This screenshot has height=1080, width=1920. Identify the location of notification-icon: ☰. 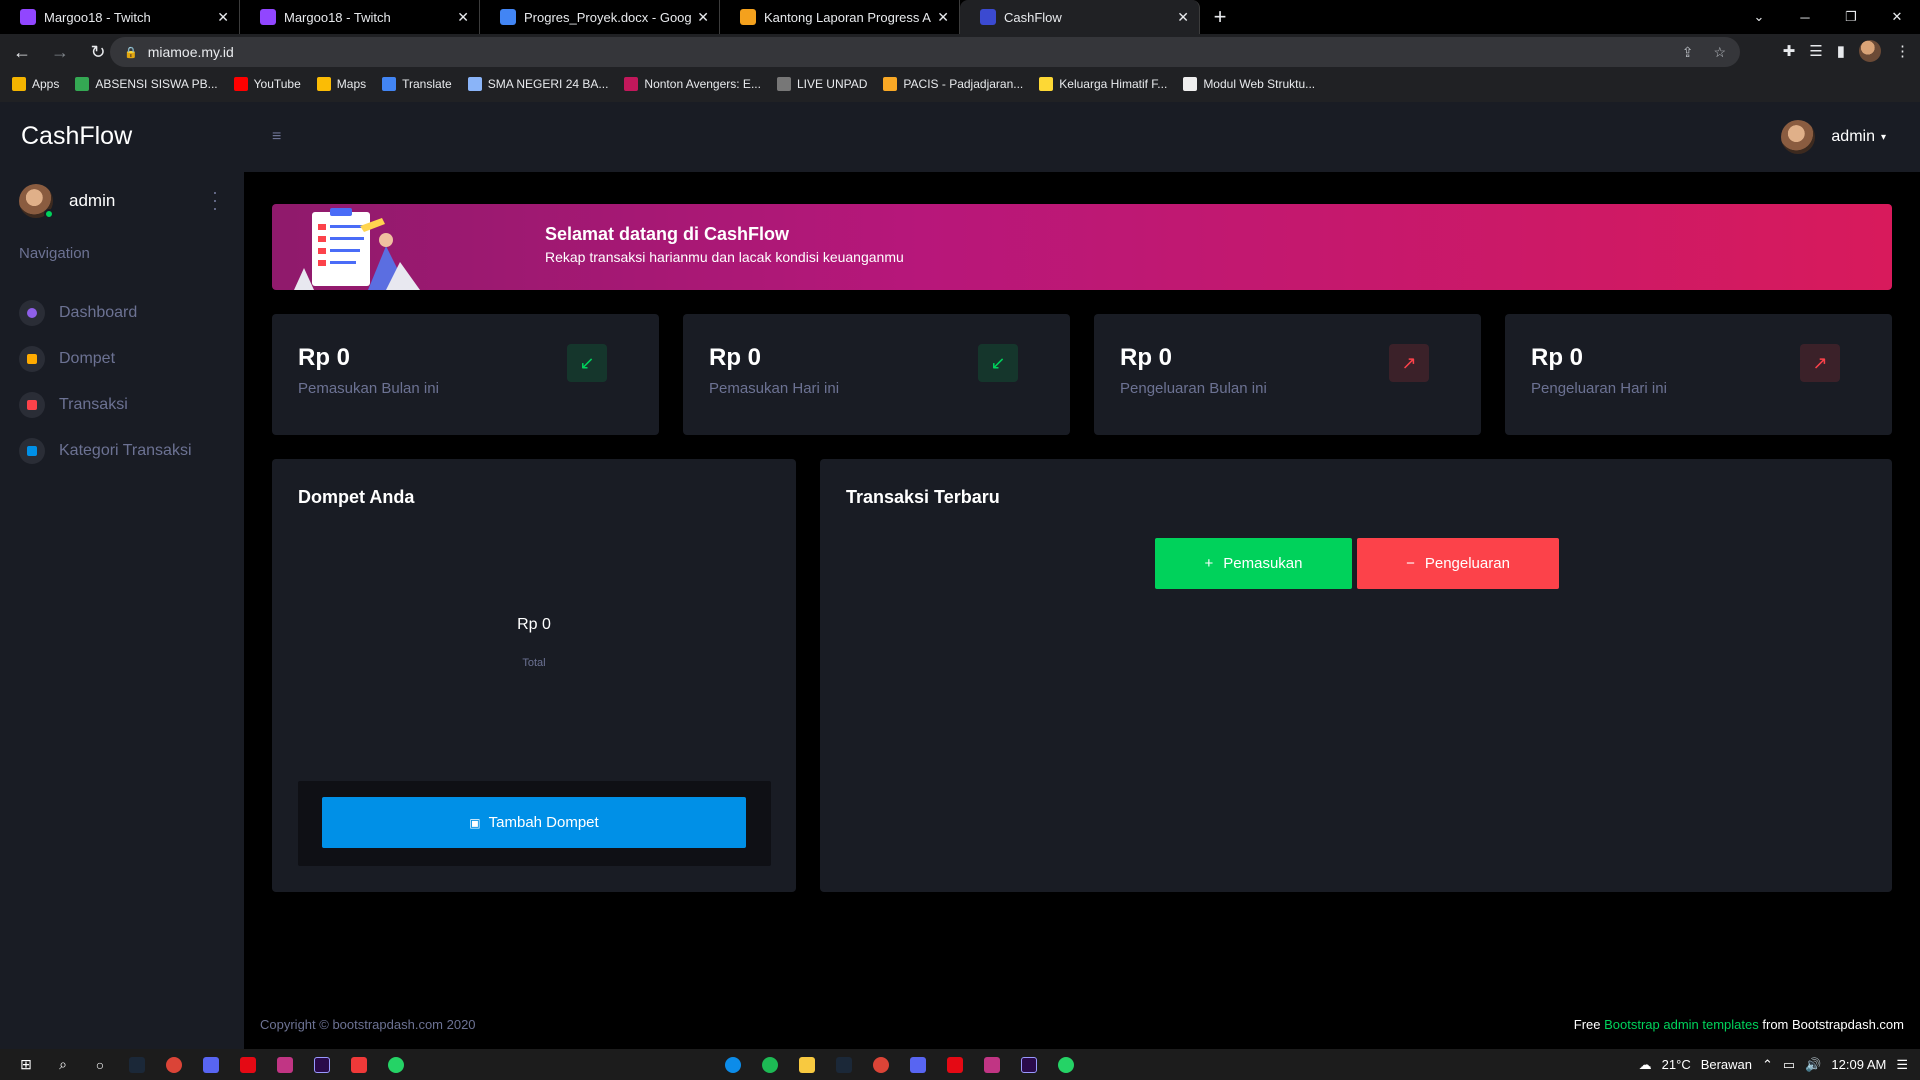
(1902, 1065).